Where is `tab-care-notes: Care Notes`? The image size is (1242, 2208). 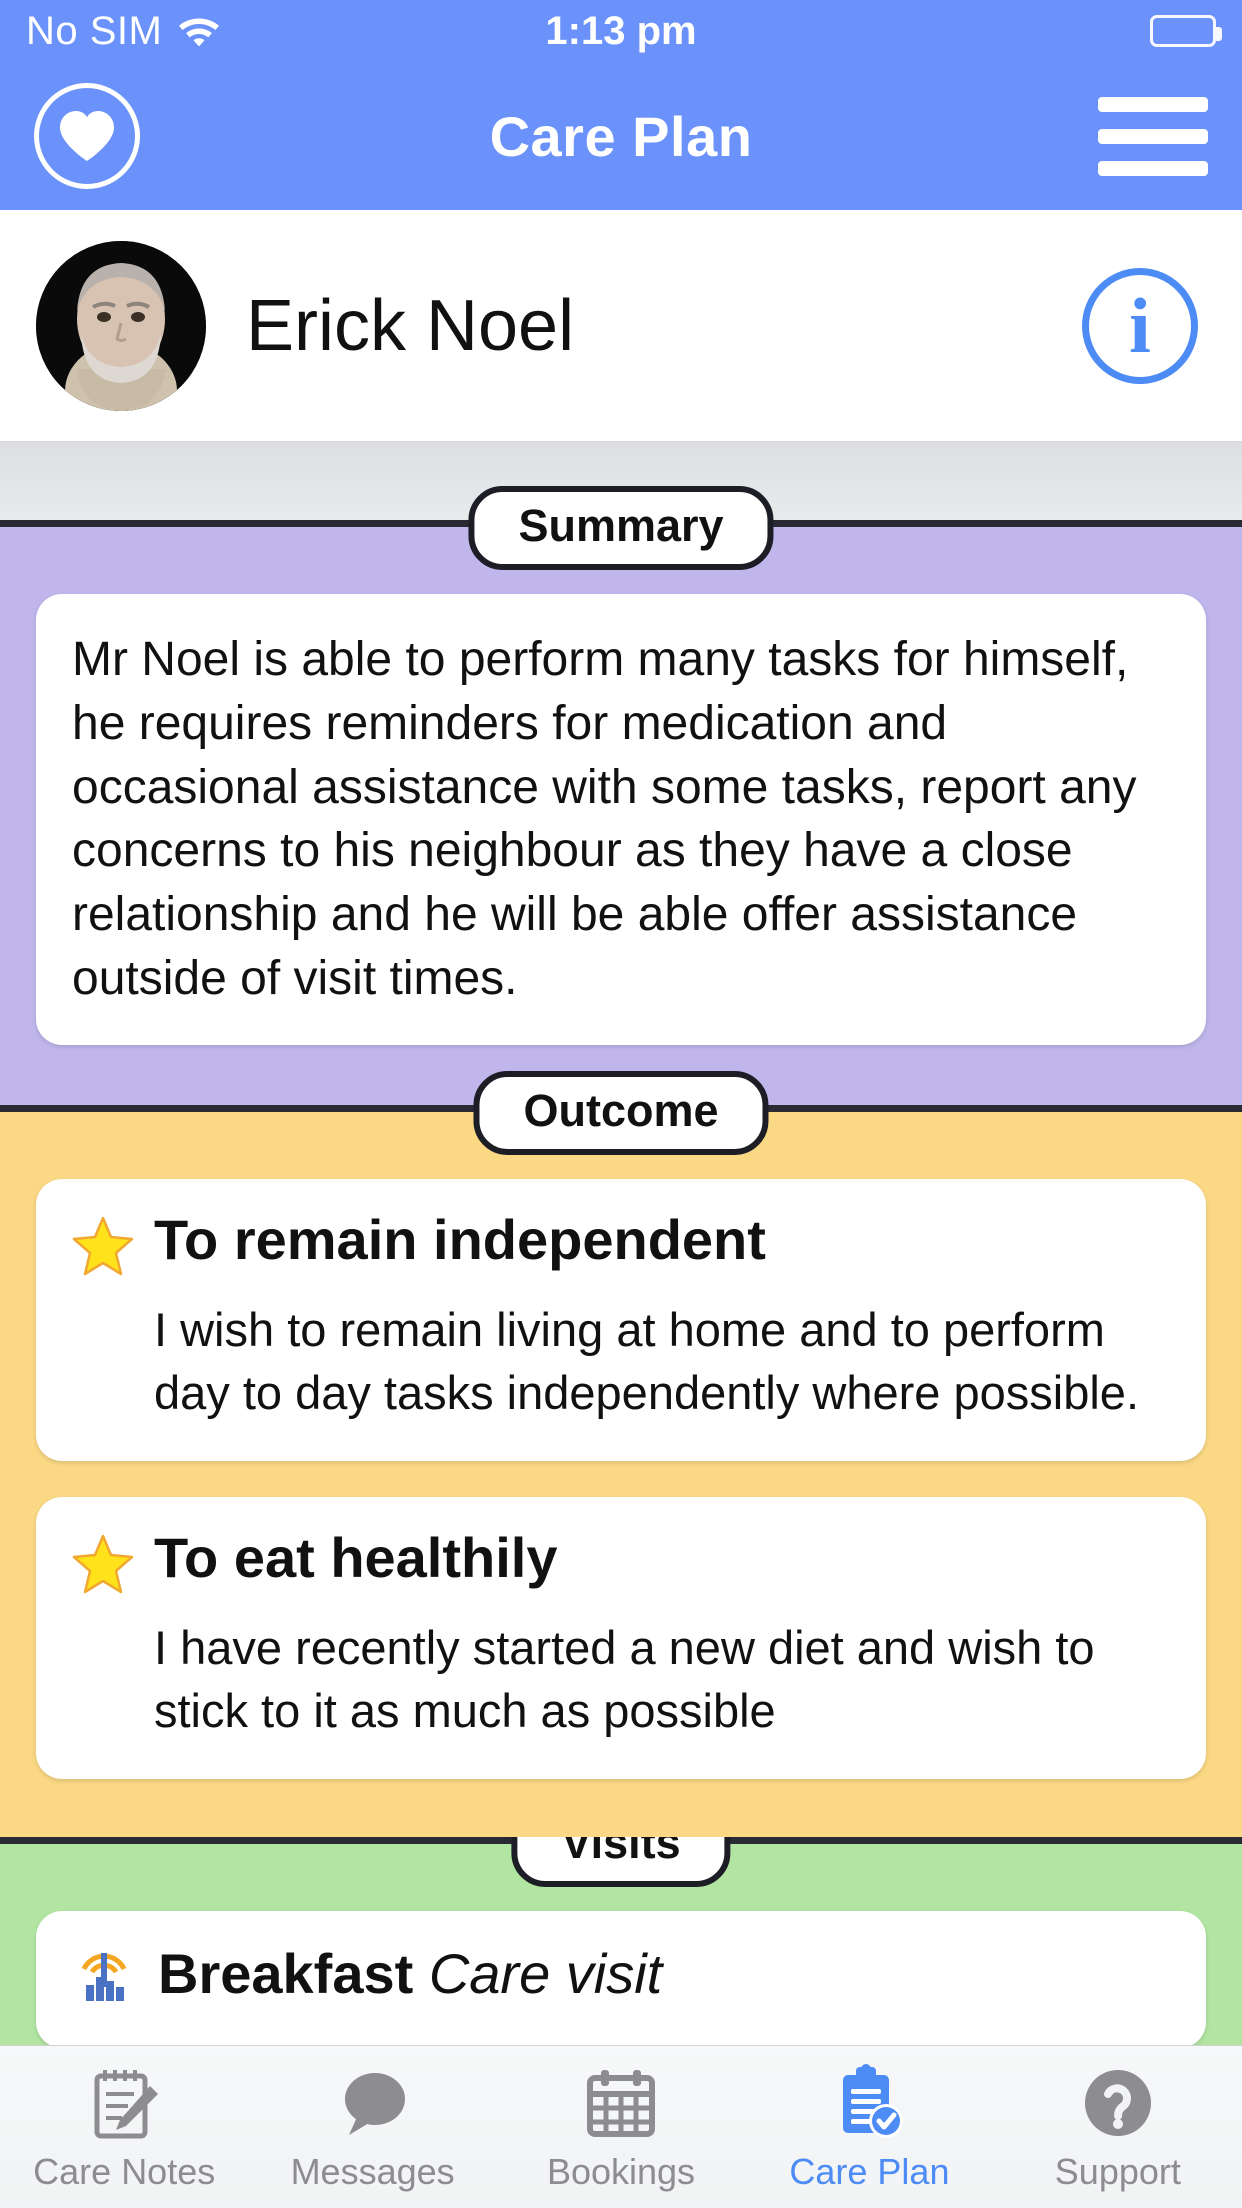 tab-care-notes: Care Notes is located at coordinates (124, 2127).